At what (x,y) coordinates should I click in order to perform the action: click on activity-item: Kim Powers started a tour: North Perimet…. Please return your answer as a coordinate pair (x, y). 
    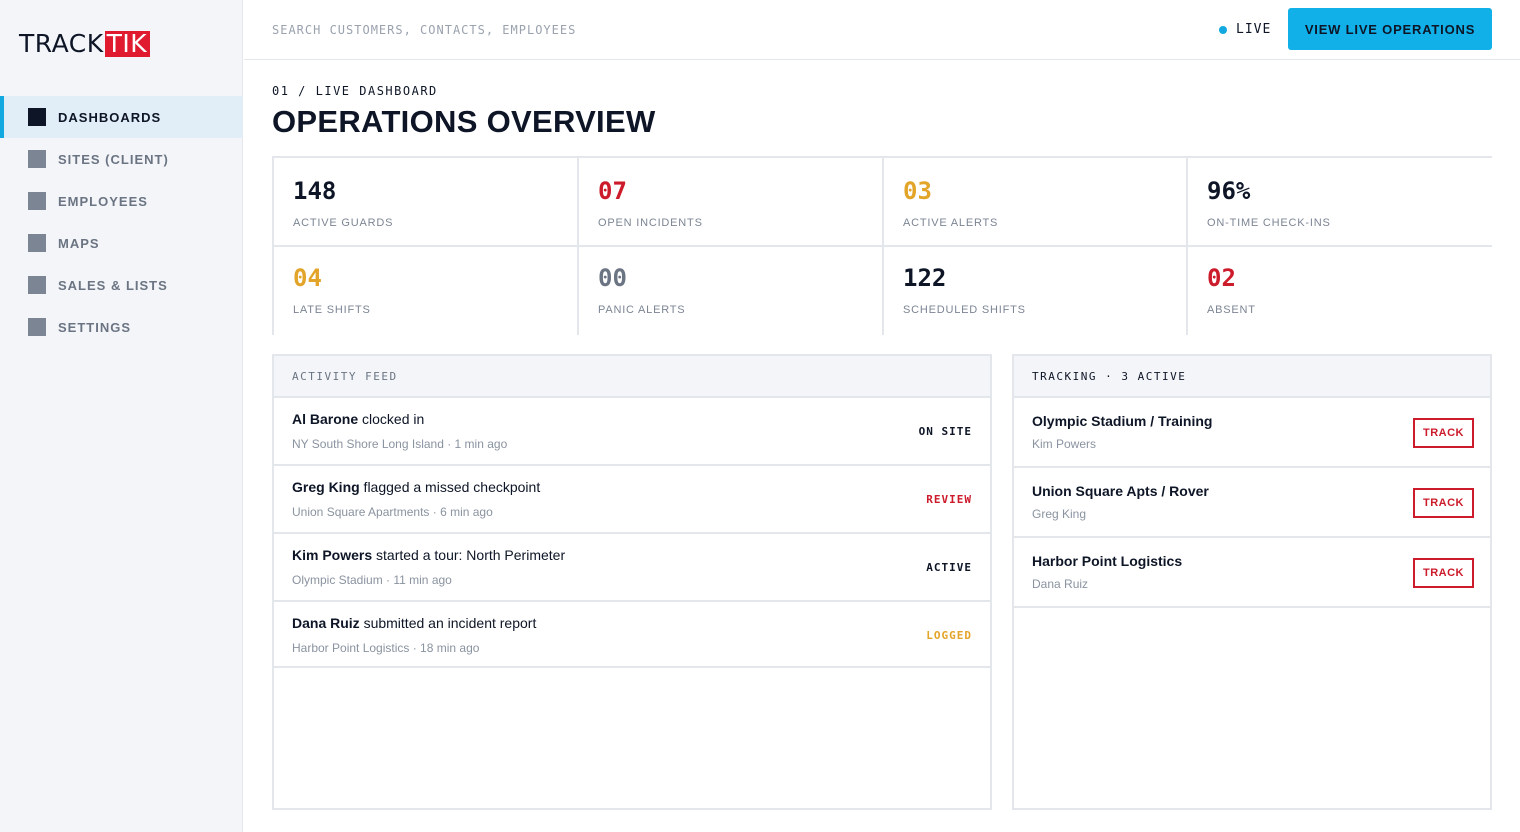
    Looking at the image, I should click on (632, 568).